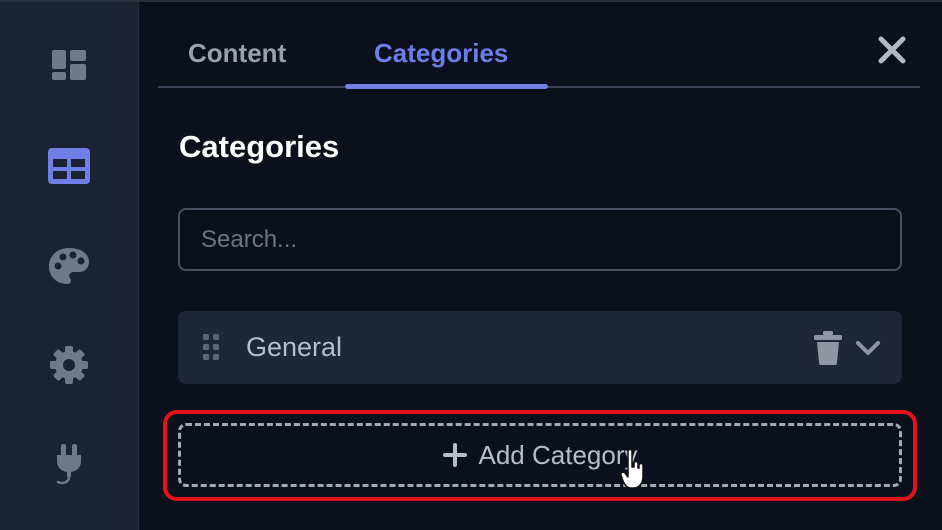 The image size is (942, 530). Describe the element at coordinates (540, 239) in the screenshot. I see `search-input` at that location.